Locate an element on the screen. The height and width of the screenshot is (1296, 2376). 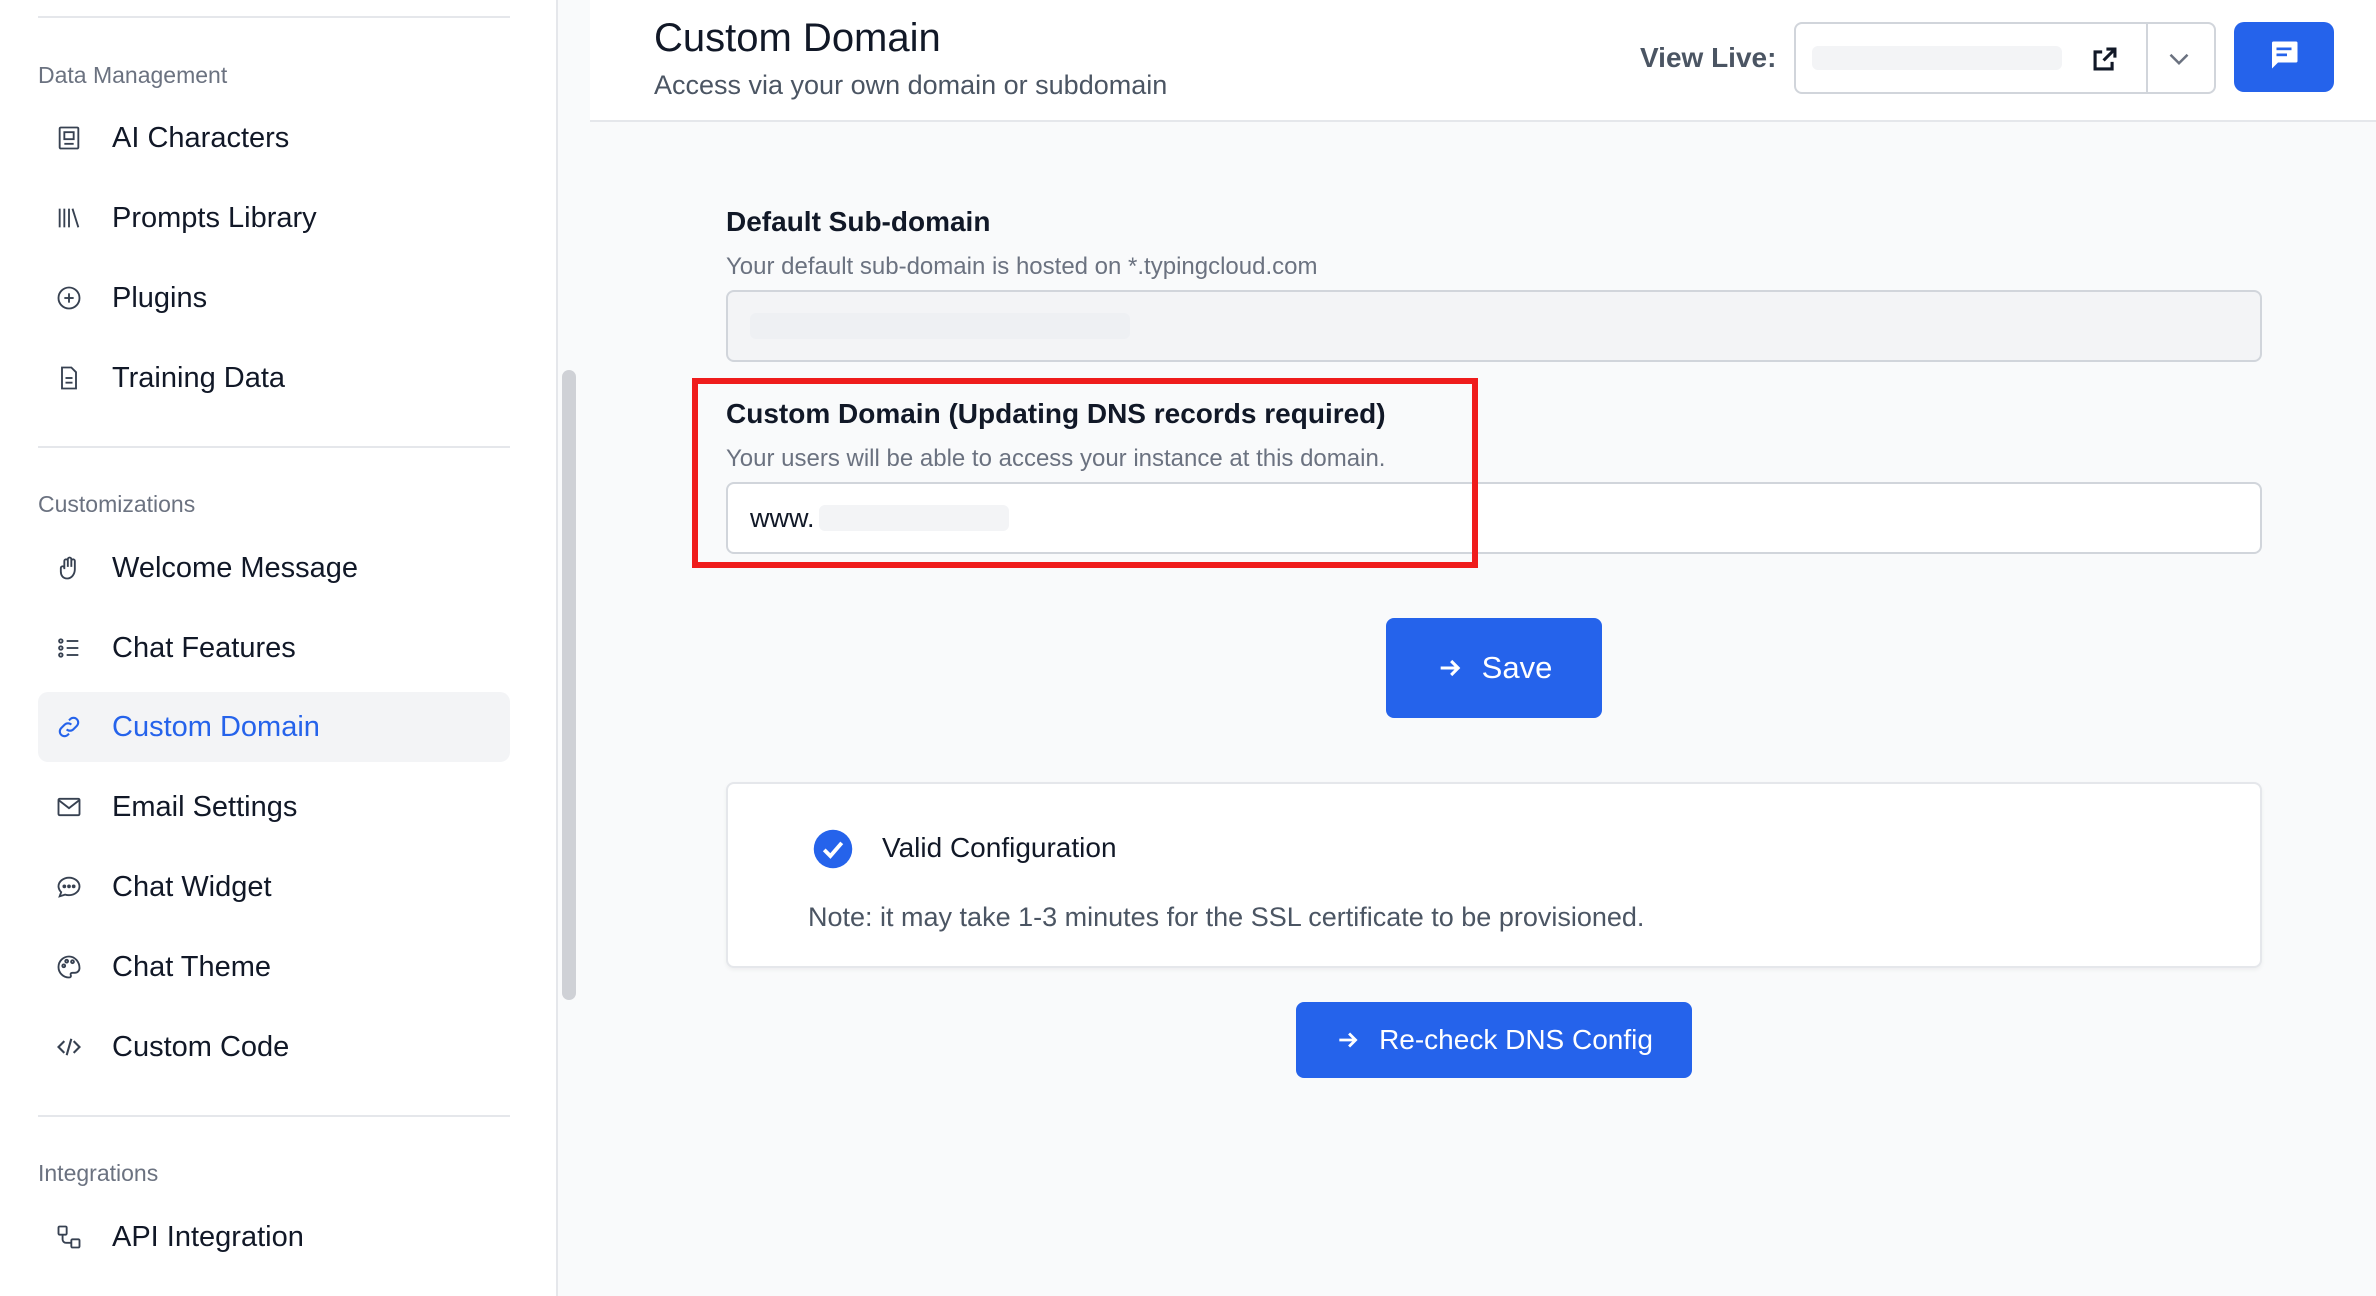
default-subdomain-label: Default Sub-domain is located at coordinates (858, 221).